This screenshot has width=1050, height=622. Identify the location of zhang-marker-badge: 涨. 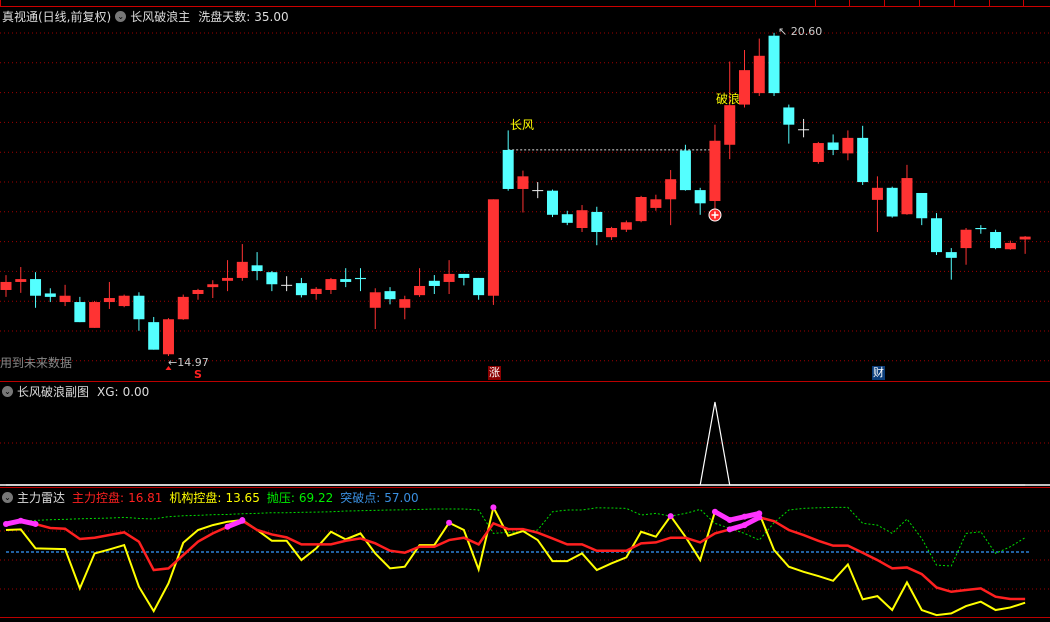
(494, 373).